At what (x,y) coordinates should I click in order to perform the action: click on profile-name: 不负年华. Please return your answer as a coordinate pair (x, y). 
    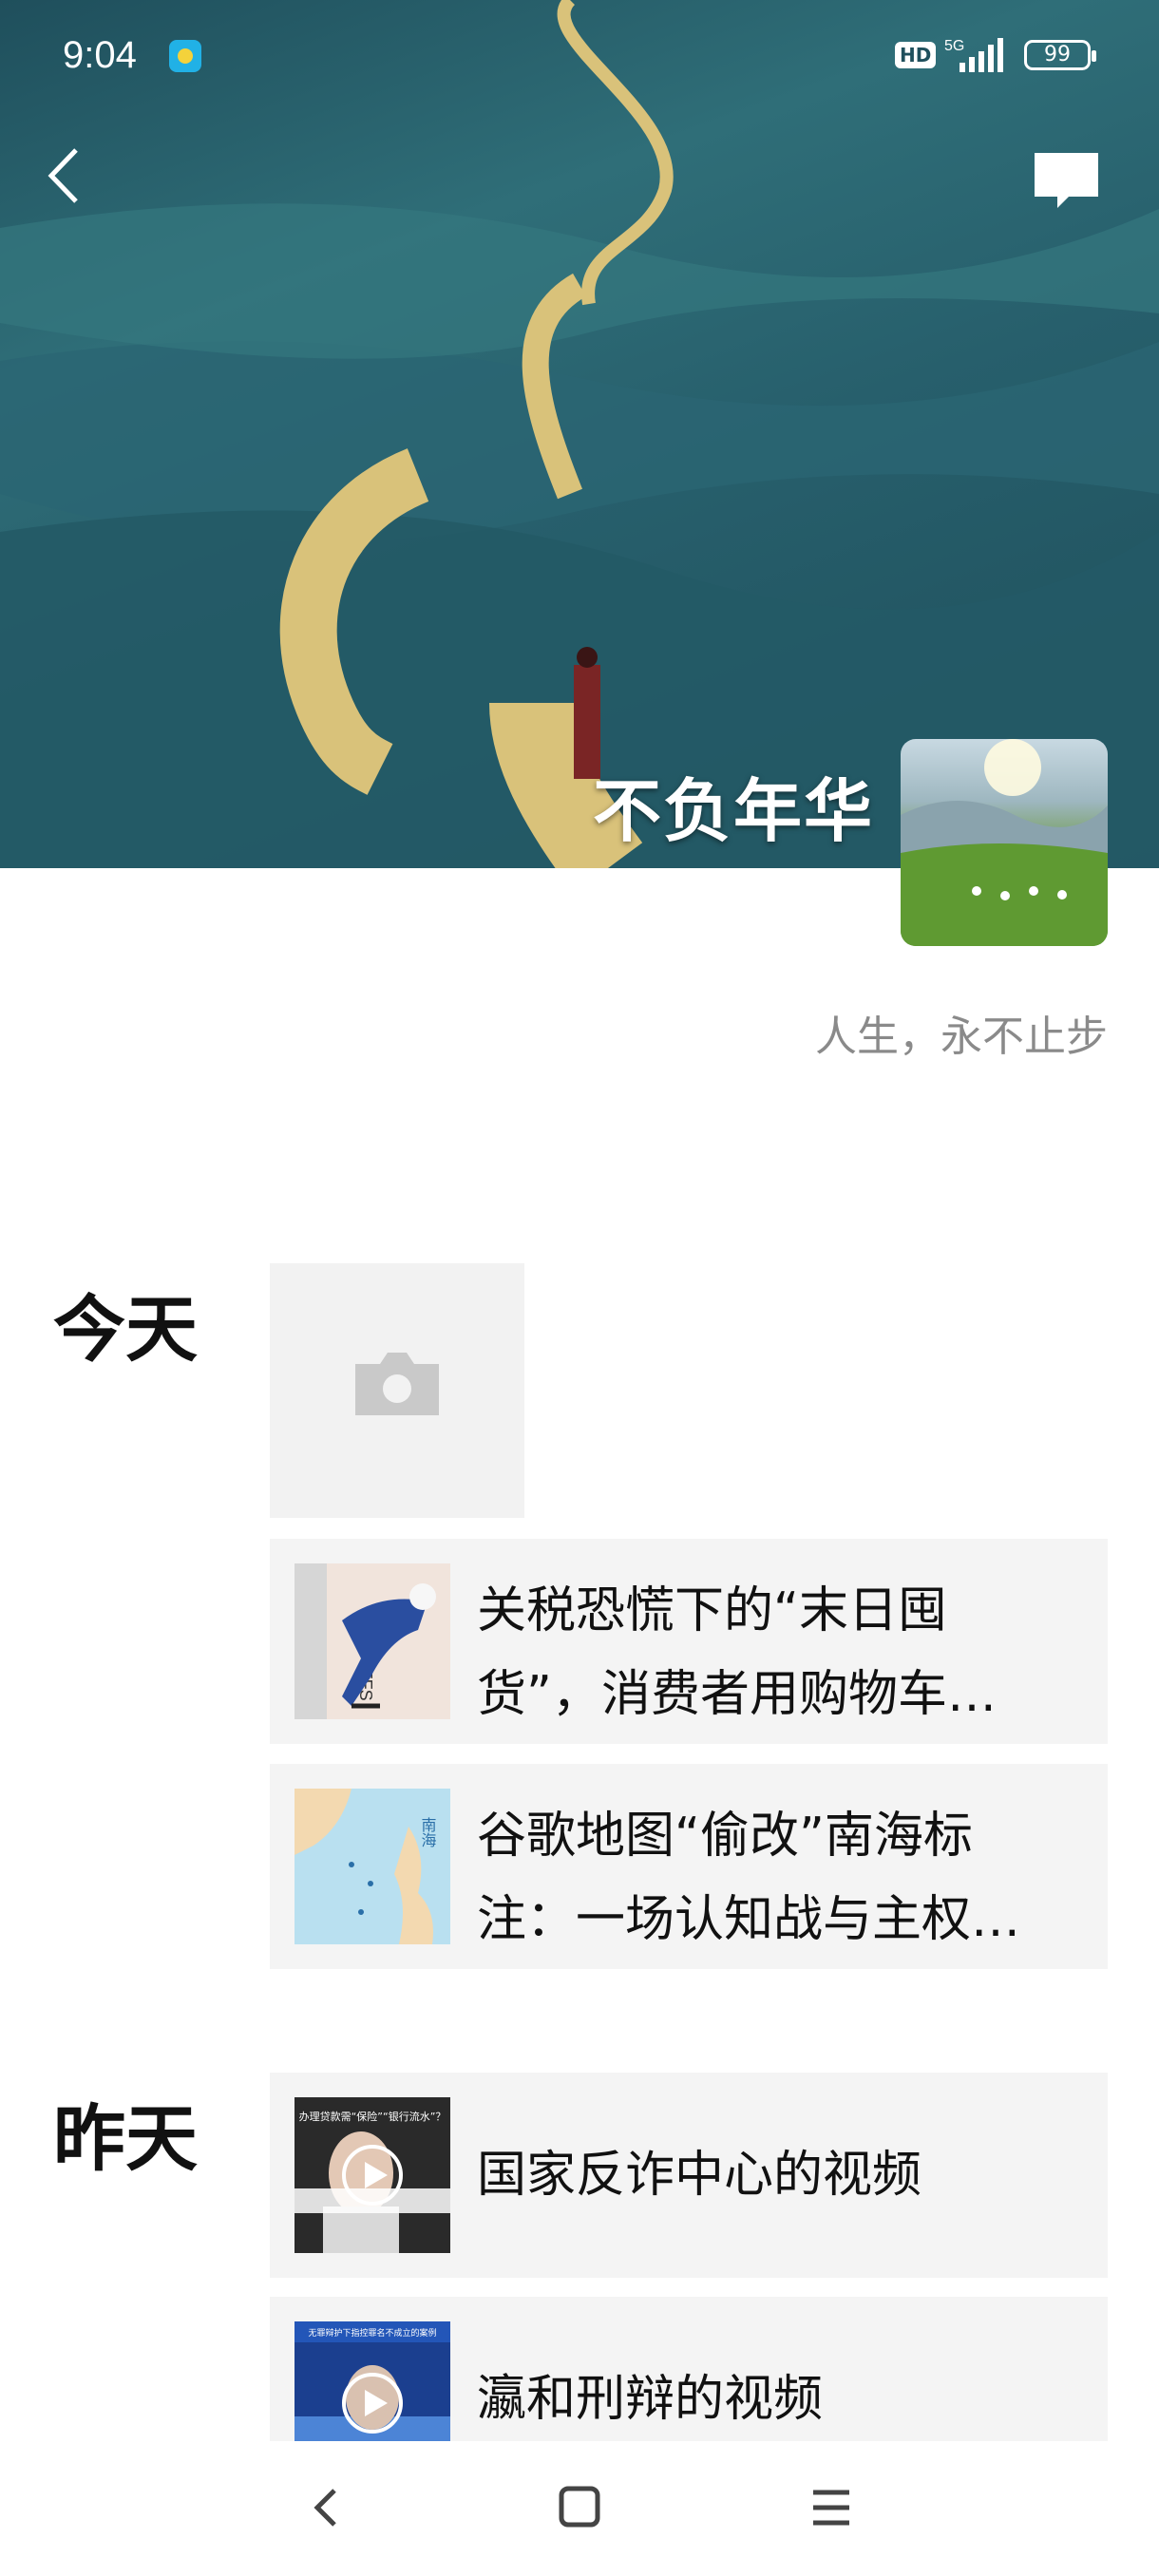
    Looking at the image, I should click on (733, 811).